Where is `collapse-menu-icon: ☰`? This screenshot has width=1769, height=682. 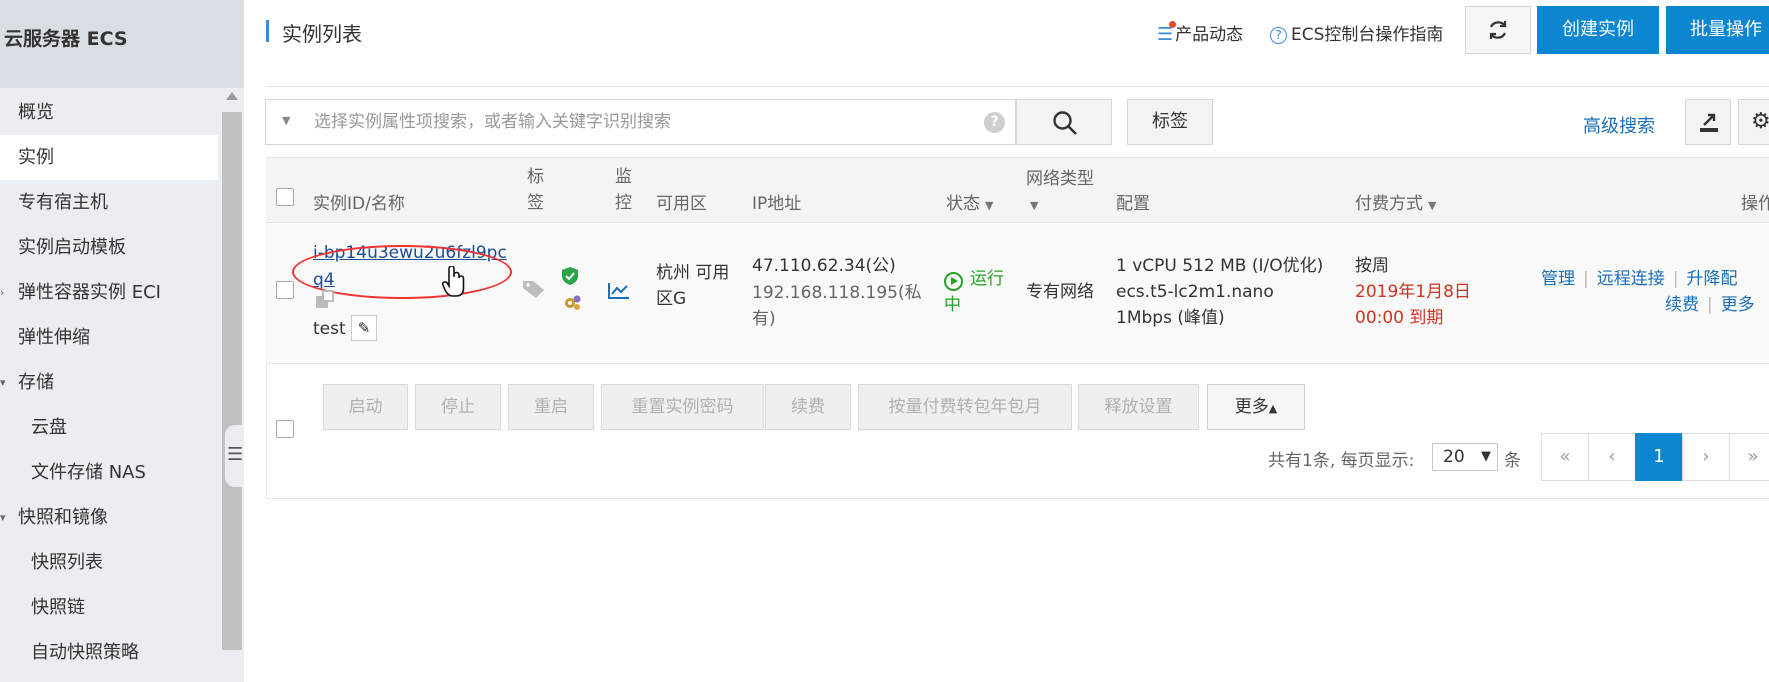 collapse-menu-icon: ☰ is located at coordinates (235, 454).